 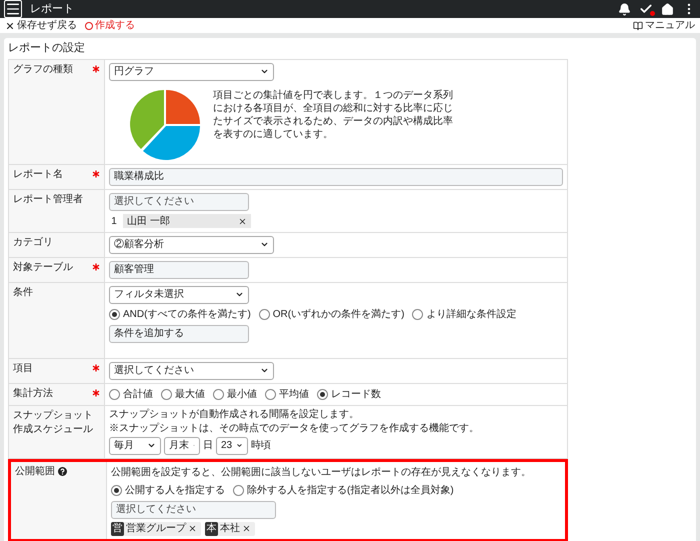 What do you see at coordinates (343, 490) in the screenshot?
I see `radio-option: 除外する人を指定する(指定者以外は全員対象)` at bounding box center [343, 490].